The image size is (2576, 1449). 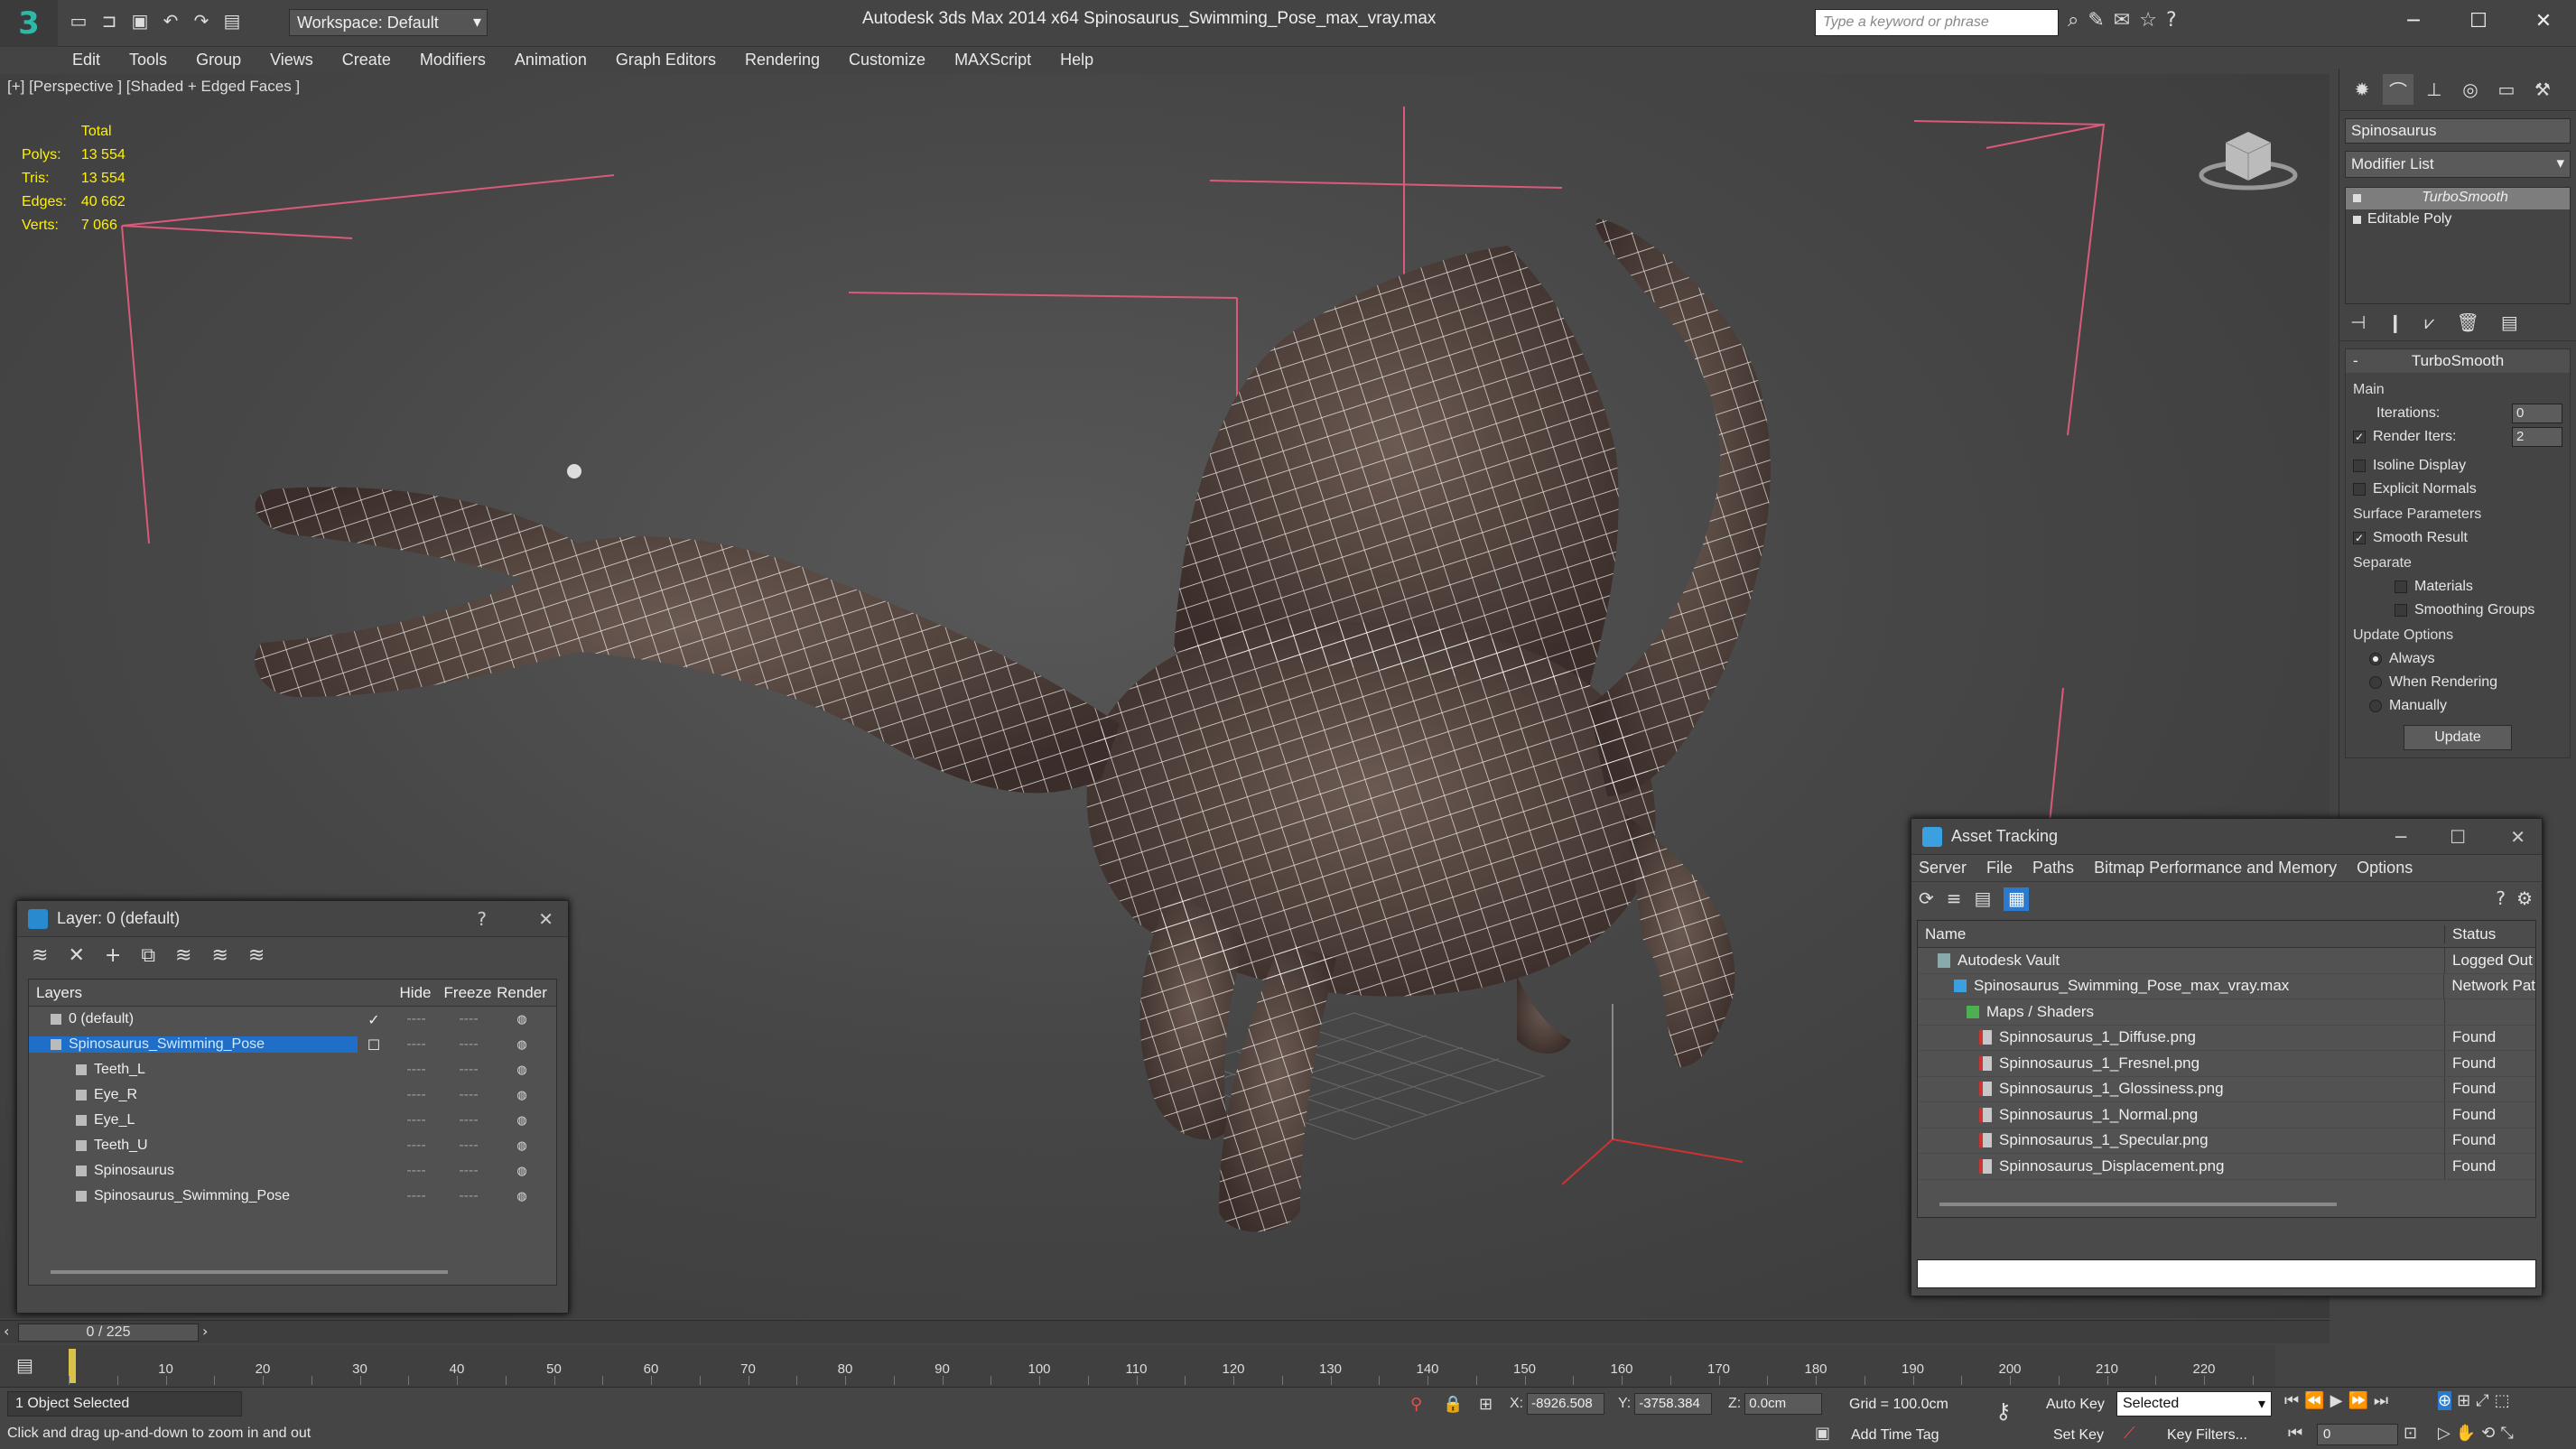 I want to click on auto-key-button: Auto Key, so click(x=2075, y=1405).